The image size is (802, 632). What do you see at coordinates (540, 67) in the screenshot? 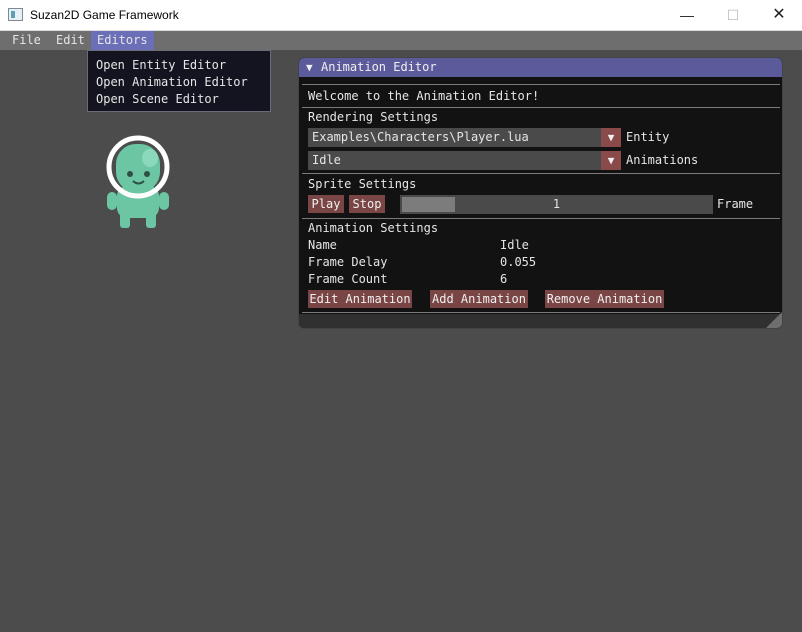
I see `animation-editor-titlebar: ▼ Animation Editor` at bounding box center [540, 67].